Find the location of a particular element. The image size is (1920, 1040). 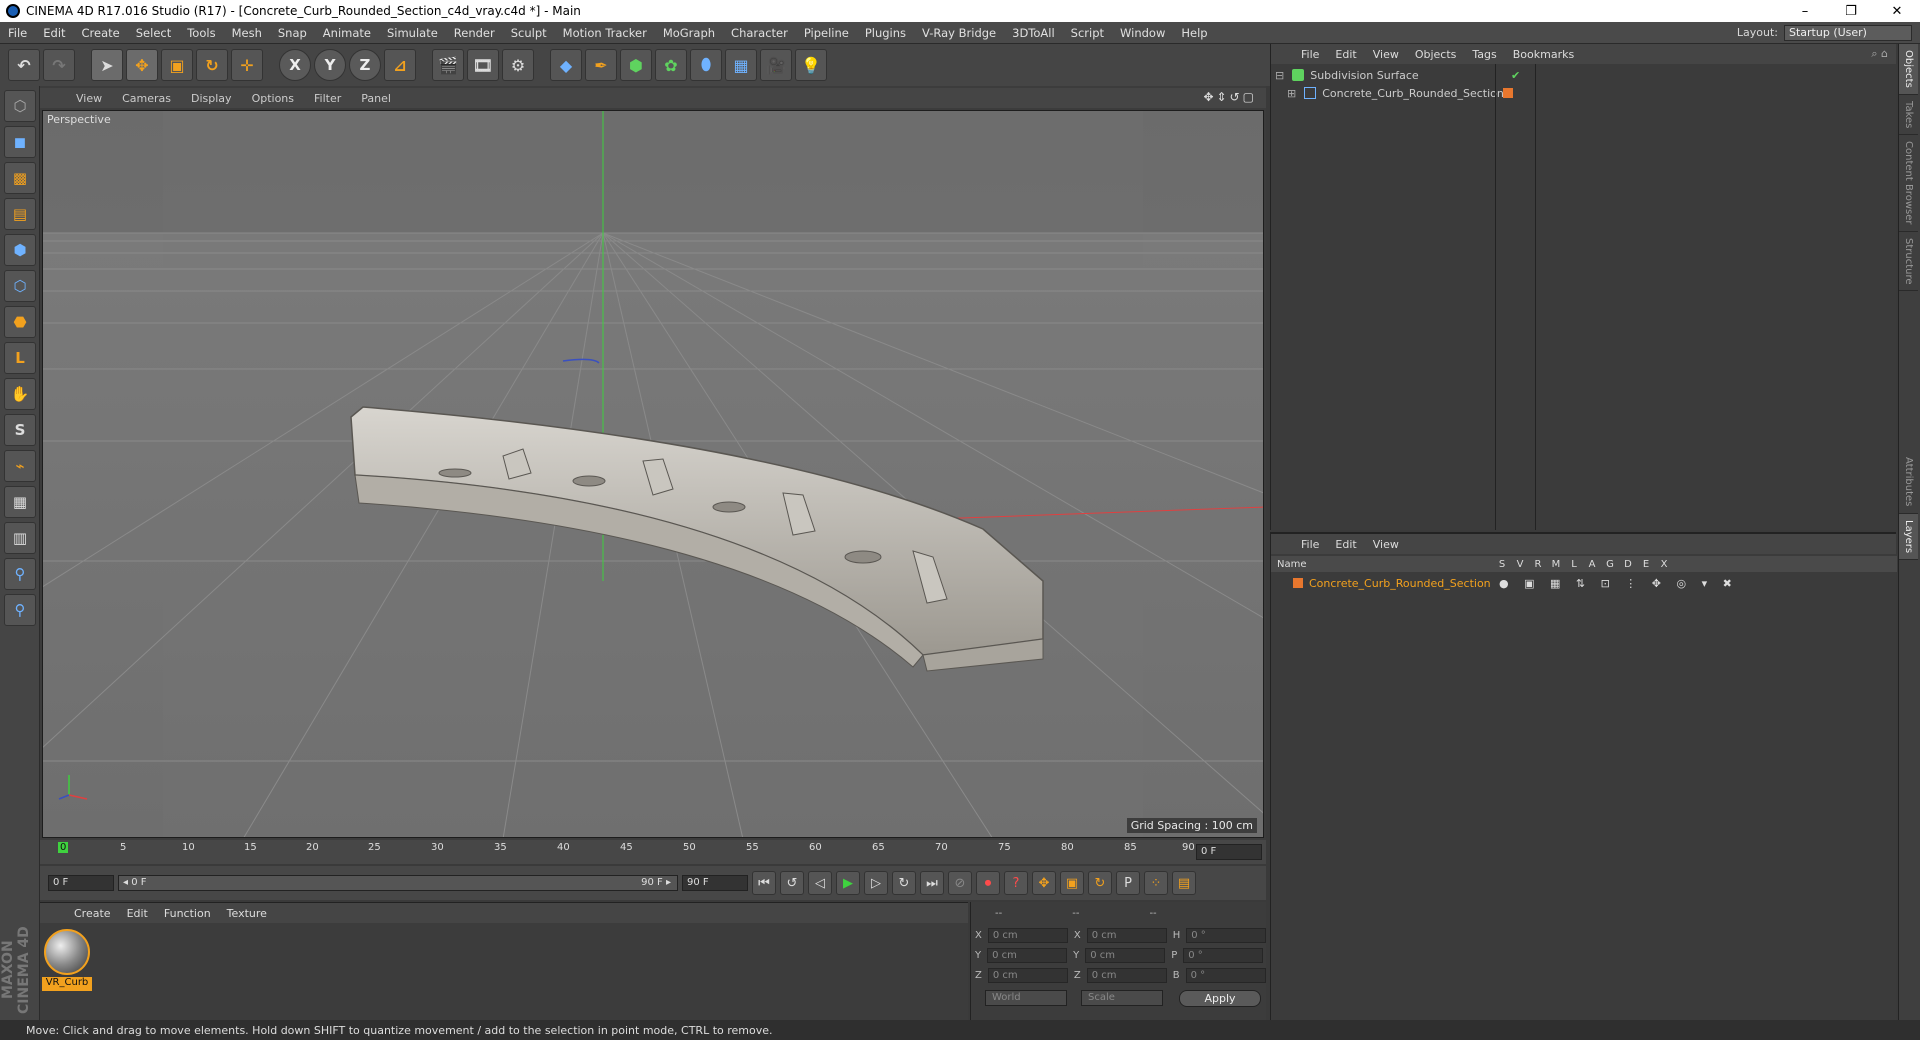

size-y-field: 0 cm is located at coordinates (1125, 955).